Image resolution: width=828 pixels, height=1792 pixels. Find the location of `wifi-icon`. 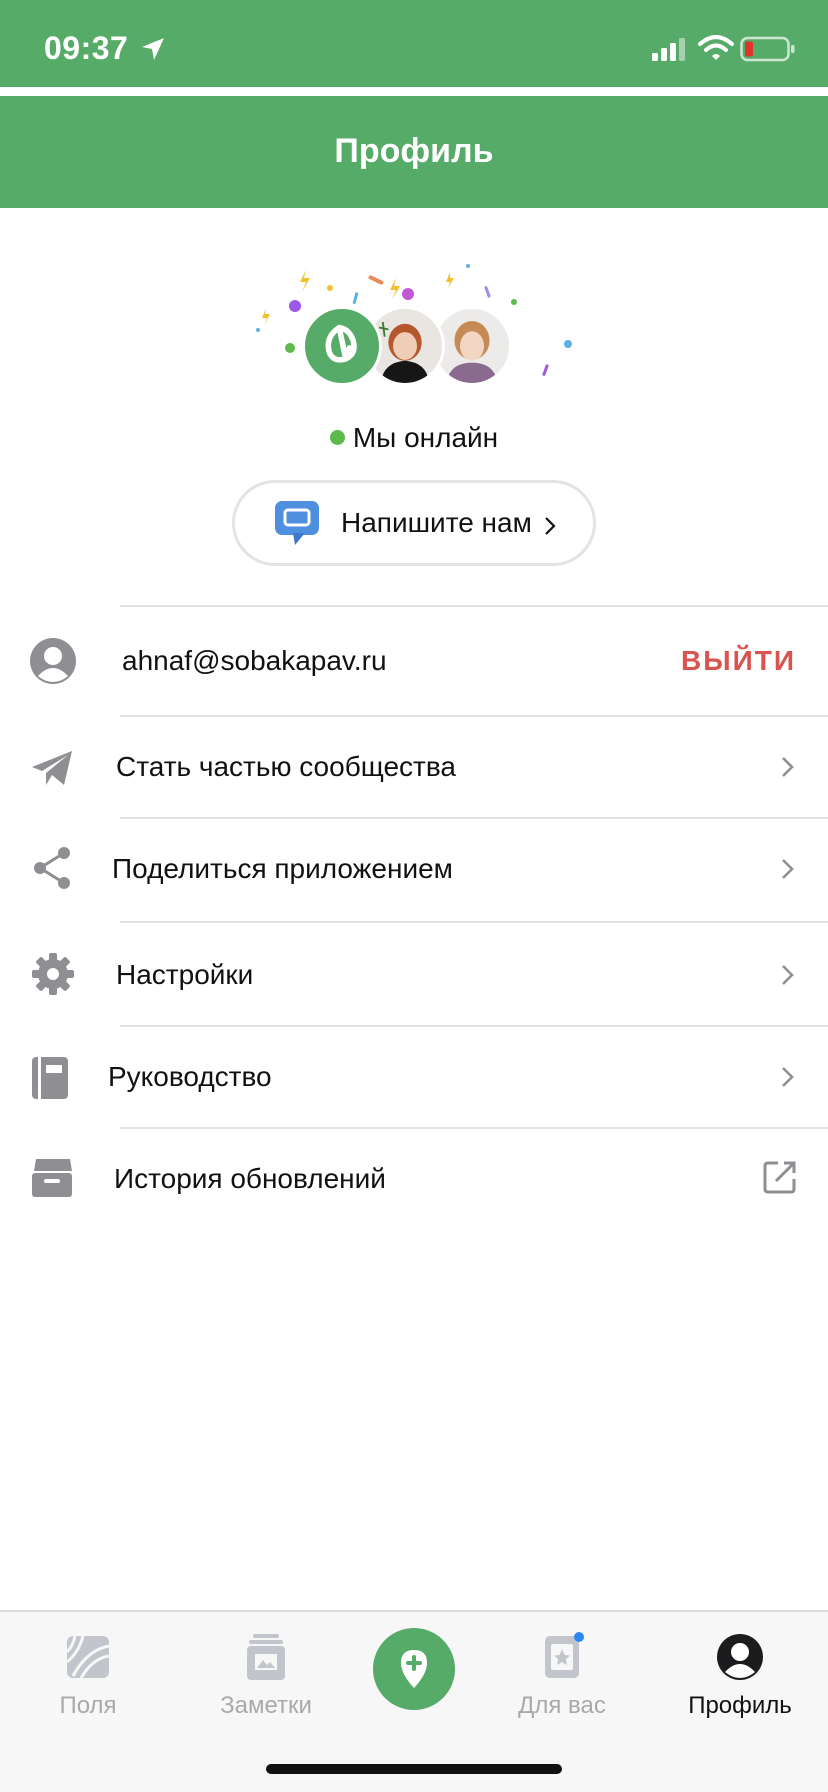

wifi-icon is located at coordinates (716, 47).